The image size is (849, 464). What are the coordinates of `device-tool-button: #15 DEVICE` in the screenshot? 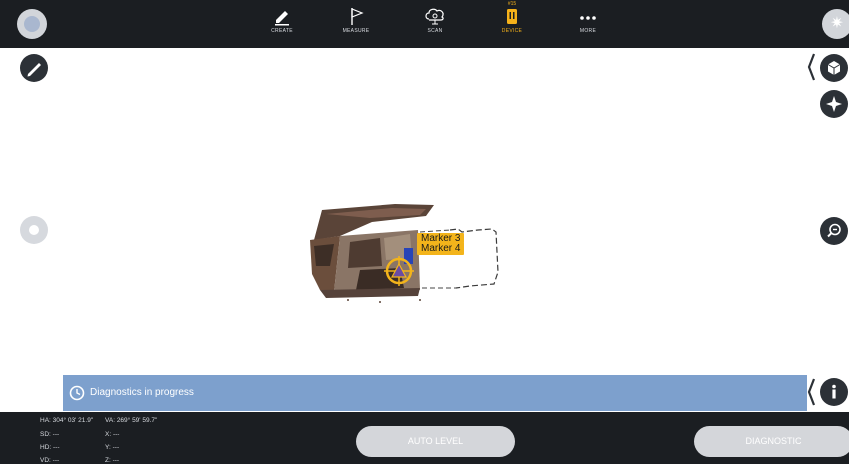 It's located at (512, 23).